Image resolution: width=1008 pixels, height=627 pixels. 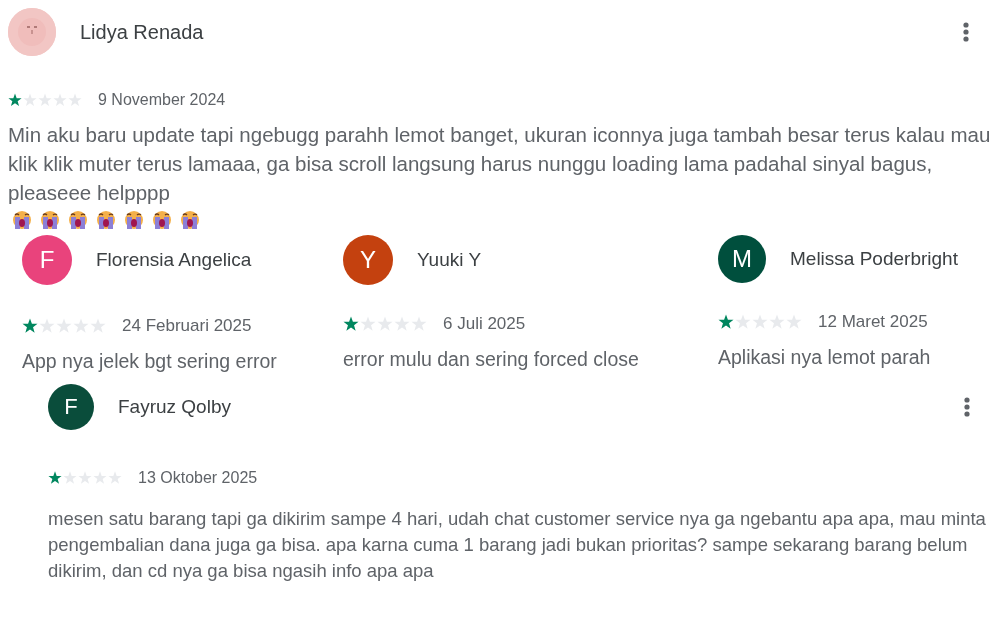 I want to click on review-text: error mulu dan sering forced close, so click(x=491, y=359).